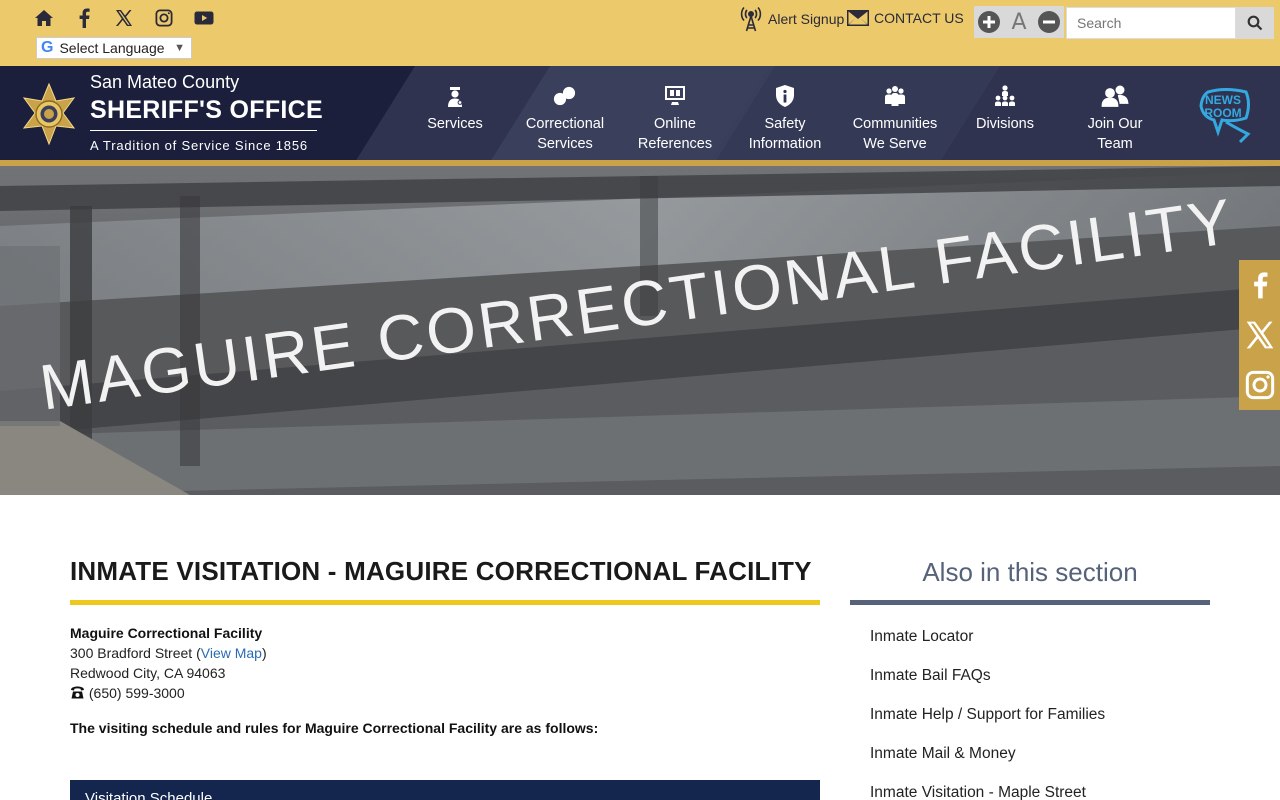 This screenshot has height=800, width=1280. I want to click on contact-us-link: CONTACT US, so click(905, 18).